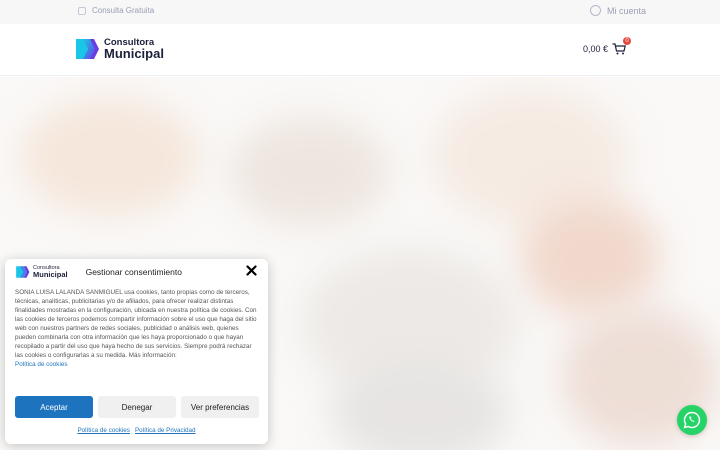  I want to click on footer-cookie-policy-link: Política de cookies, so click(103, 430).